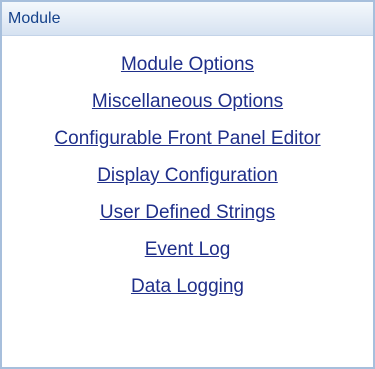 Image resolution: width=375 pixels, height=369 pixels. What do you see at coordinates (187, 19) in the screenshot?
I see `panel-header: Module` at bounding box center [187, 19].